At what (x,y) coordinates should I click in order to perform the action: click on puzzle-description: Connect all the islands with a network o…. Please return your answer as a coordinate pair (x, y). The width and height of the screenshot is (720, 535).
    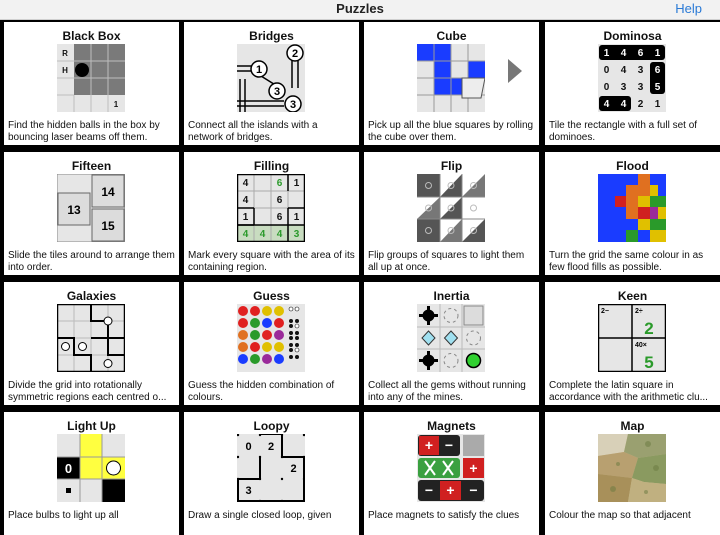
    Looking at the image, I should click on (253, 131).